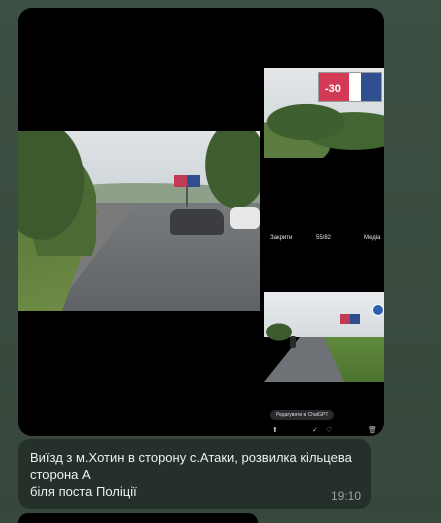 The height and width of the screenshot is (523, 441). Describe the element at coordinates (333, 89) in the screenshot. I see `billboard-discount: -30` at that location.